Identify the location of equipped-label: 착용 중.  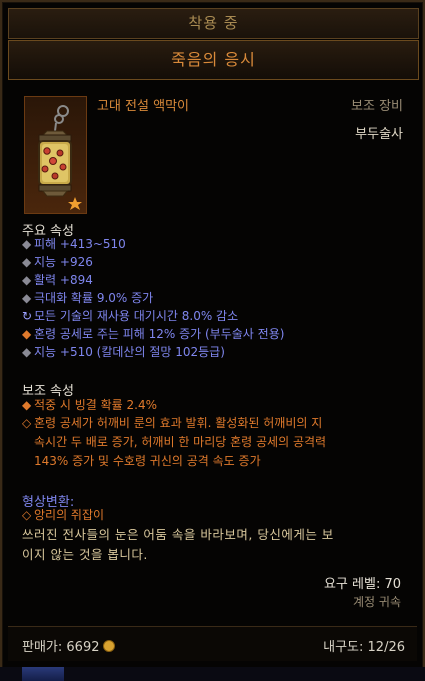
(213, 23).